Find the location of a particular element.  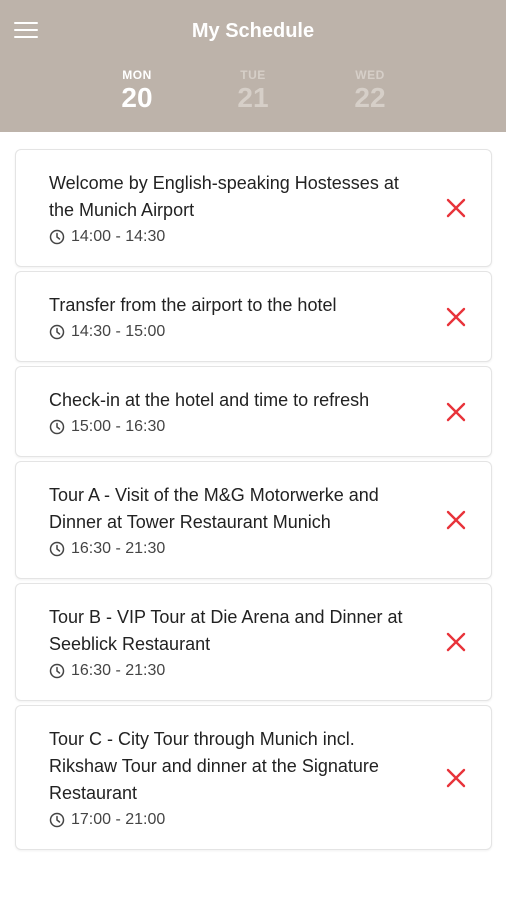

app-header: My Schedule MON 20 TUE 21 WED 22 is located at coordinates (253, 66).